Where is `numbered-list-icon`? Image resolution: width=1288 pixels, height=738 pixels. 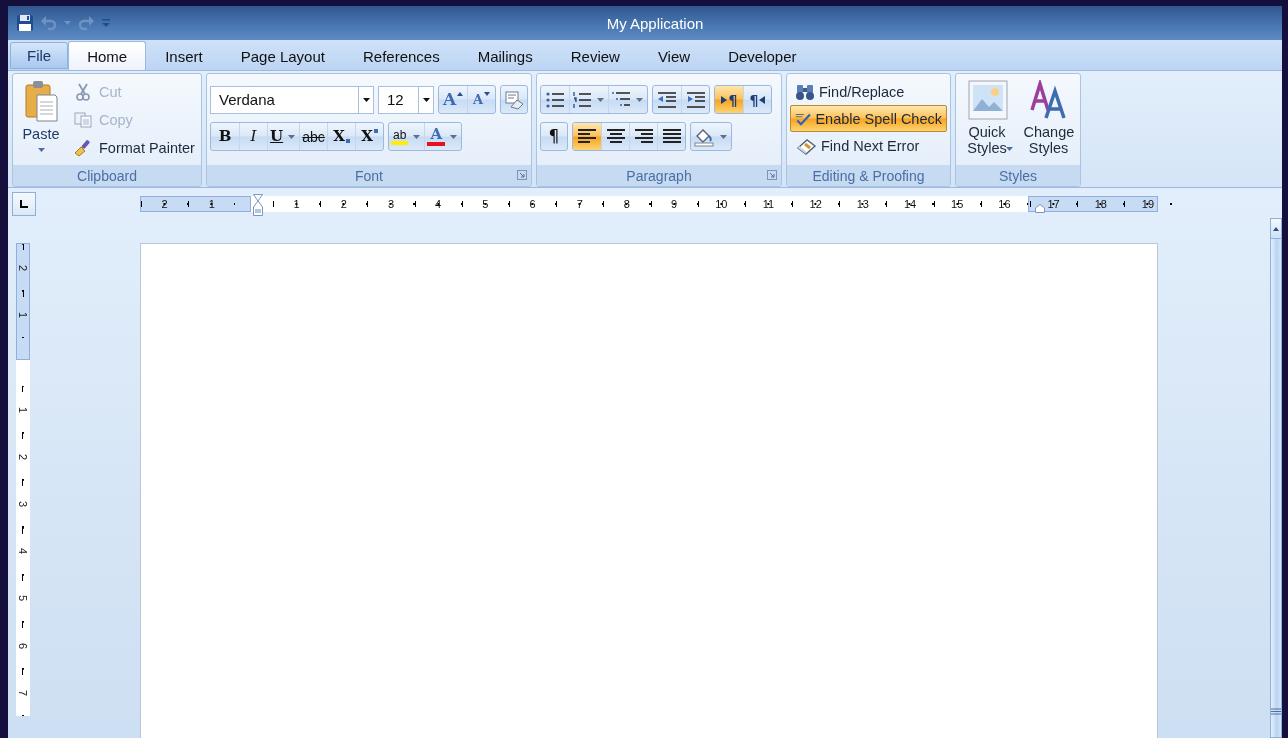
numbered-list-icon is located at coordinates (582, 99).